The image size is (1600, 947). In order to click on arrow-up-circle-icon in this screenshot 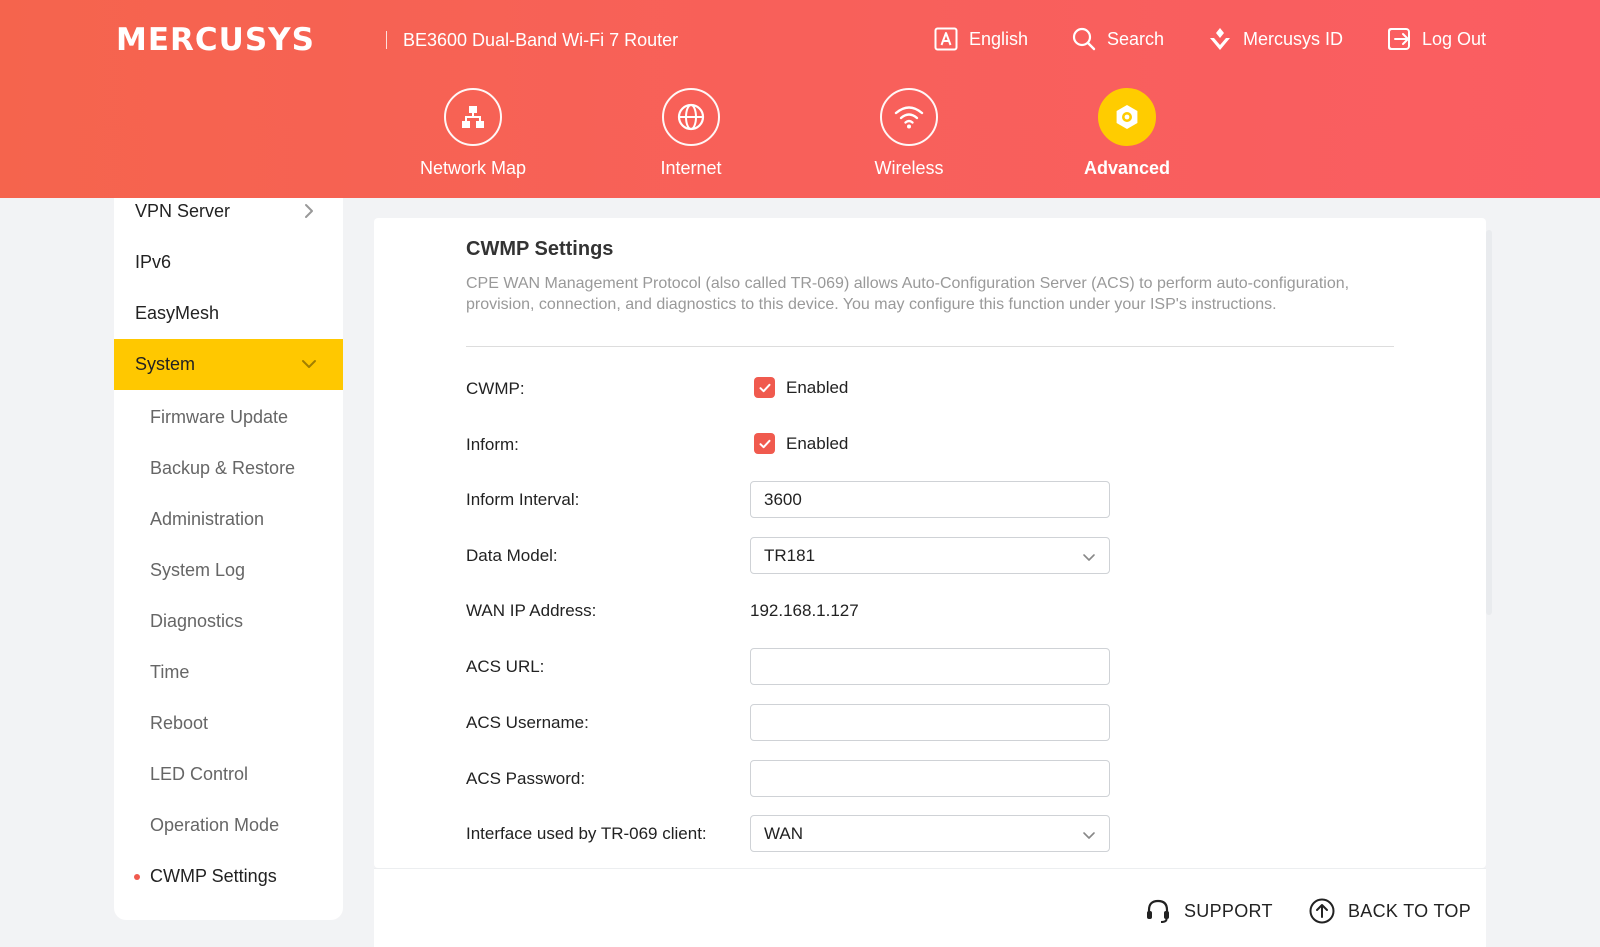, I will do `click(1322, 911)`.